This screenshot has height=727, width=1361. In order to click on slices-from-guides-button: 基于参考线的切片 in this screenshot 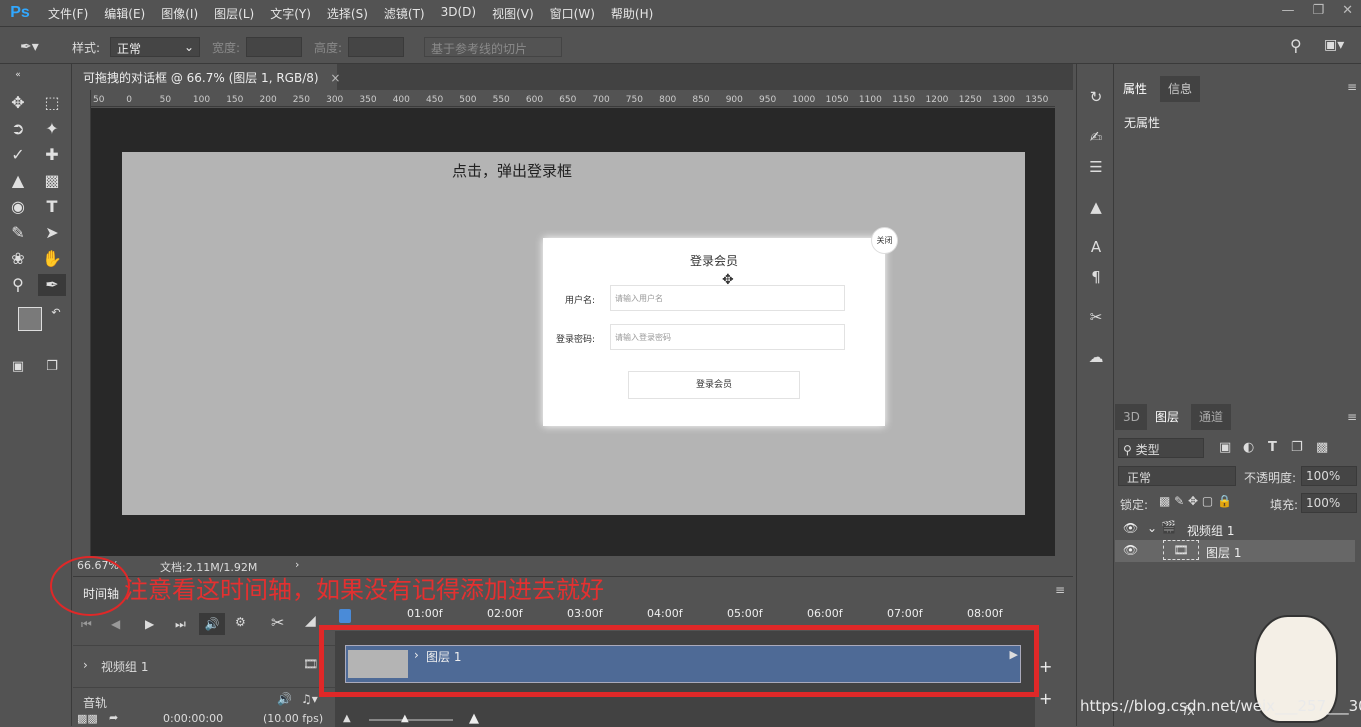, I will do `click(493, 47)`.